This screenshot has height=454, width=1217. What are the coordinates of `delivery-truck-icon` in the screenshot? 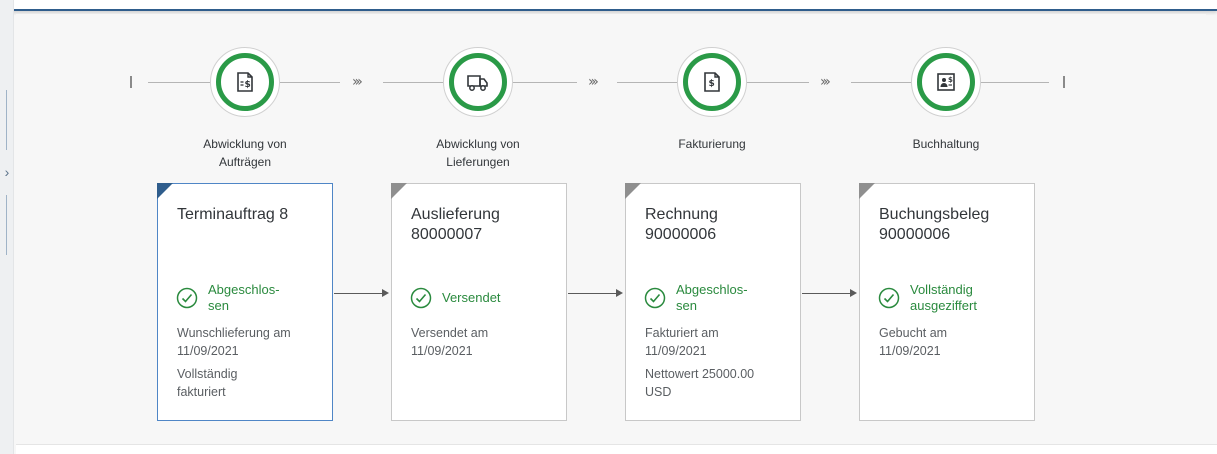 It's located at (477, 83).